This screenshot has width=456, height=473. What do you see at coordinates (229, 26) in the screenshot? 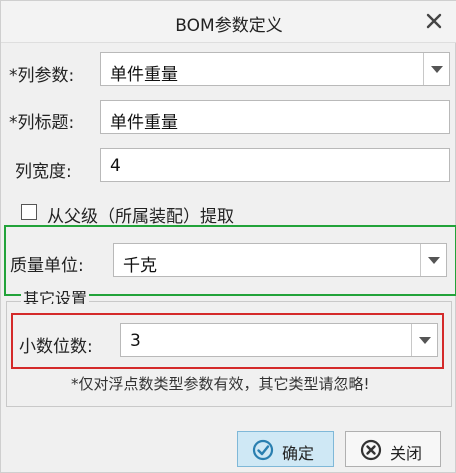
I see `dialog-title: BOM参数定义` at bounding box center [229, 26].